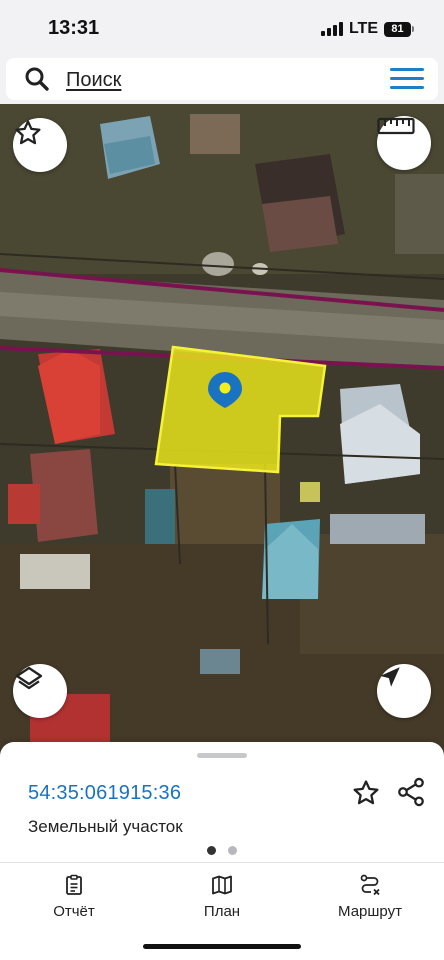 This screenshot has width=444, height=960. Describe the element at coordinates (363, 28) in the screenshot. I see `network-type: LTE` at that location.